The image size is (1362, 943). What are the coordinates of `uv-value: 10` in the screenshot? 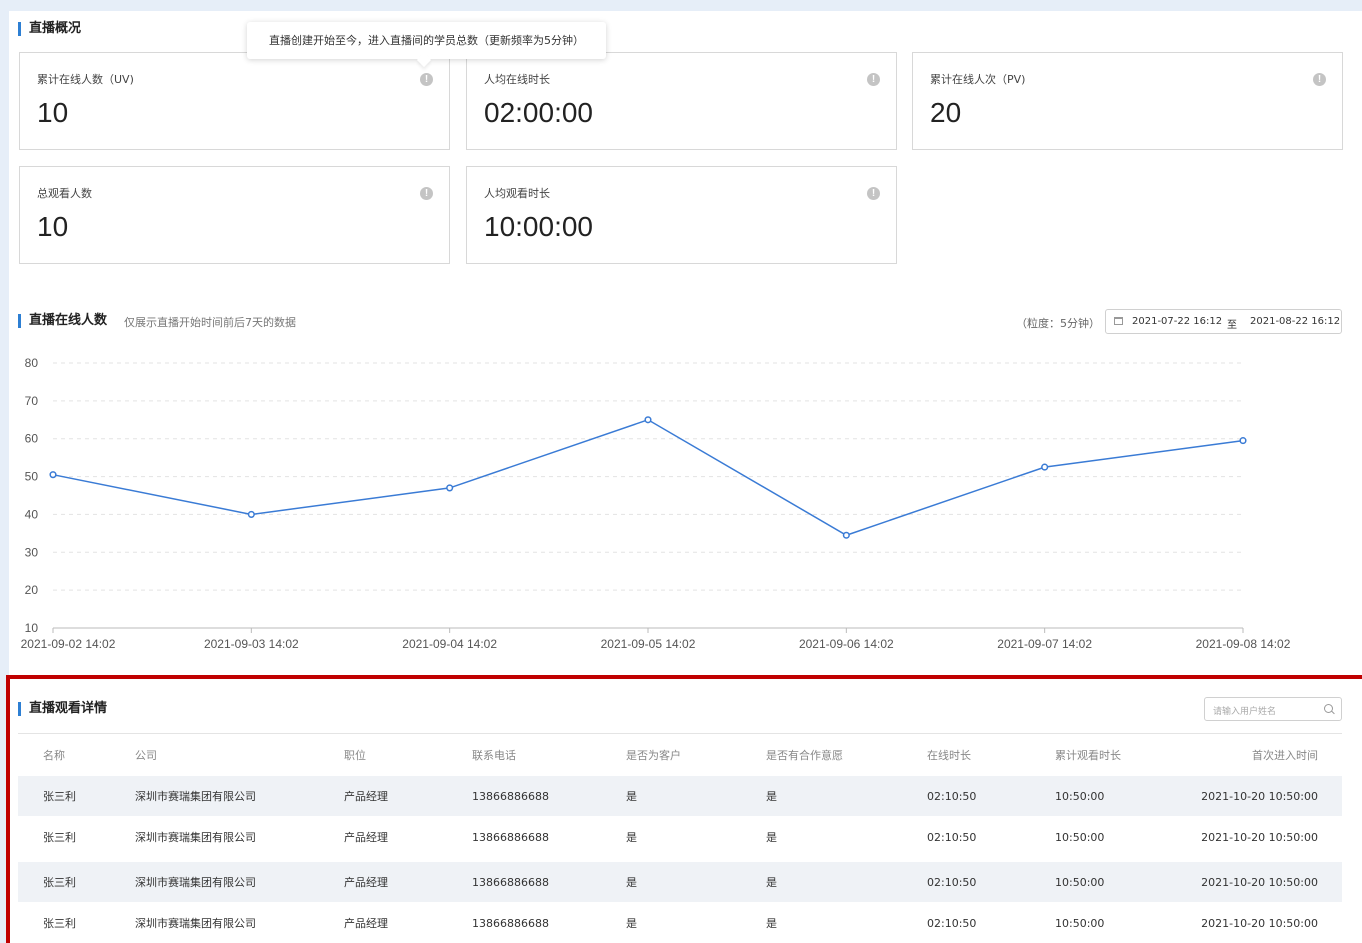 It's located at (53, 112).